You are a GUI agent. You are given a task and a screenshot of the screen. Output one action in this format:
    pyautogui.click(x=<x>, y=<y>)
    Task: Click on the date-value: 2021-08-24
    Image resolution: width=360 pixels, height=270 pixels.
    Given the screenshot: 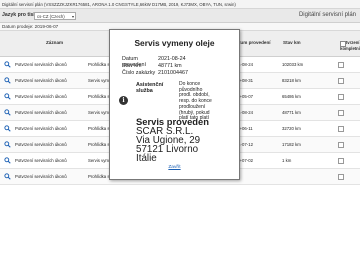 What is the action you would take?
    pyautogui.click(x=172, y=59)
    